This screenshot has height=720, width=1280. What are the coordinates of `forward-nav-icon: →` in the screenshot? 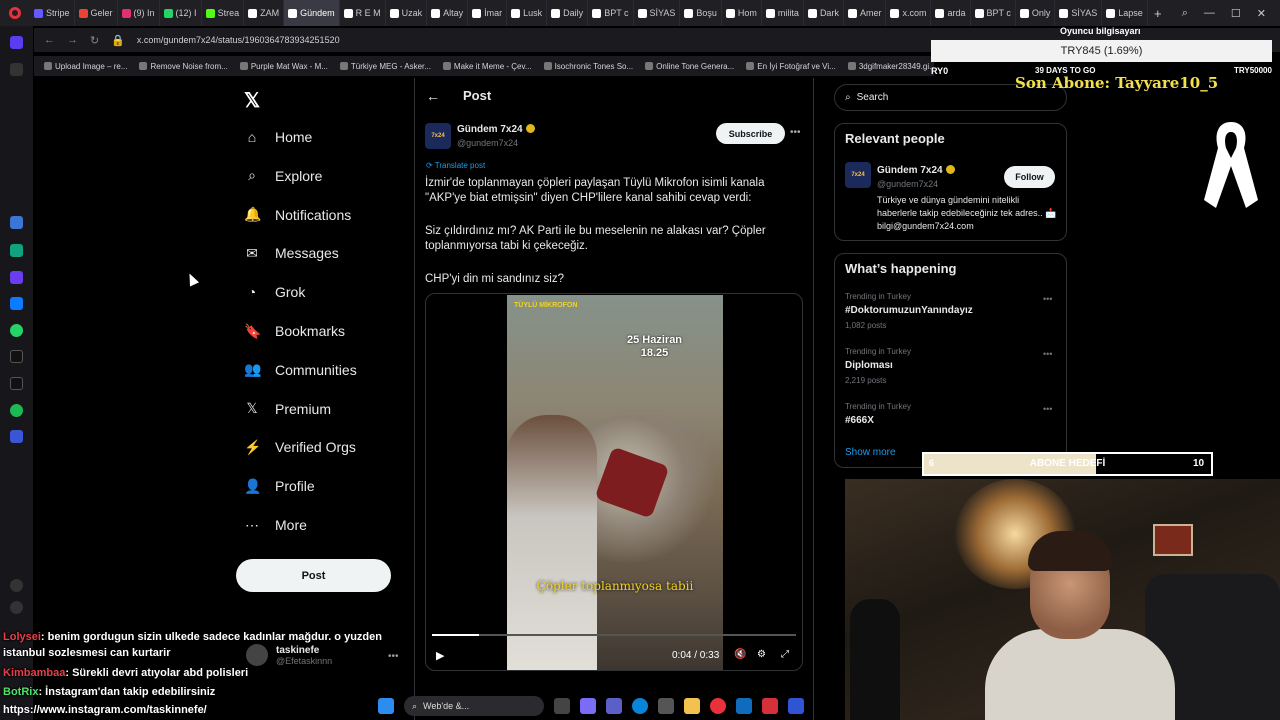 It's located at (72, 40).